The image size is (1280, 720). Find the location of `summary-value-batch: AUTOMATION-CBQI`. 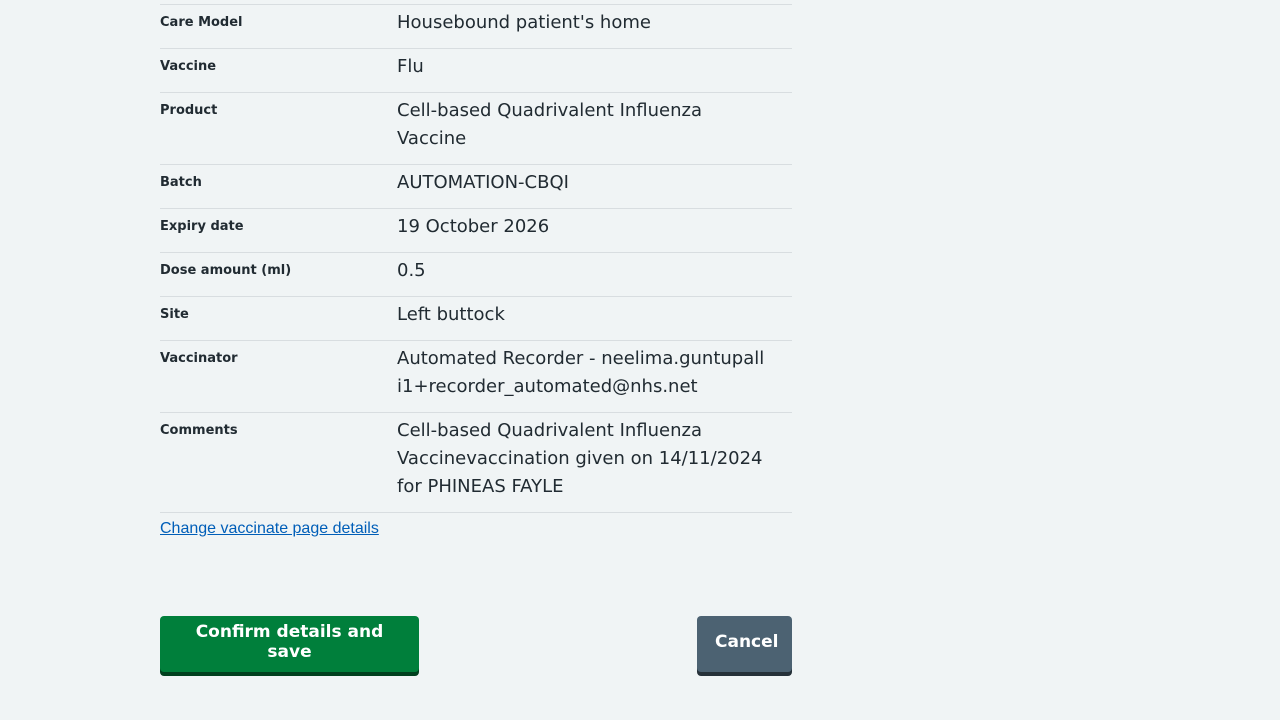

summary-value-batch: AUTOMATION-CBQI is located at coordinates (483, 182).